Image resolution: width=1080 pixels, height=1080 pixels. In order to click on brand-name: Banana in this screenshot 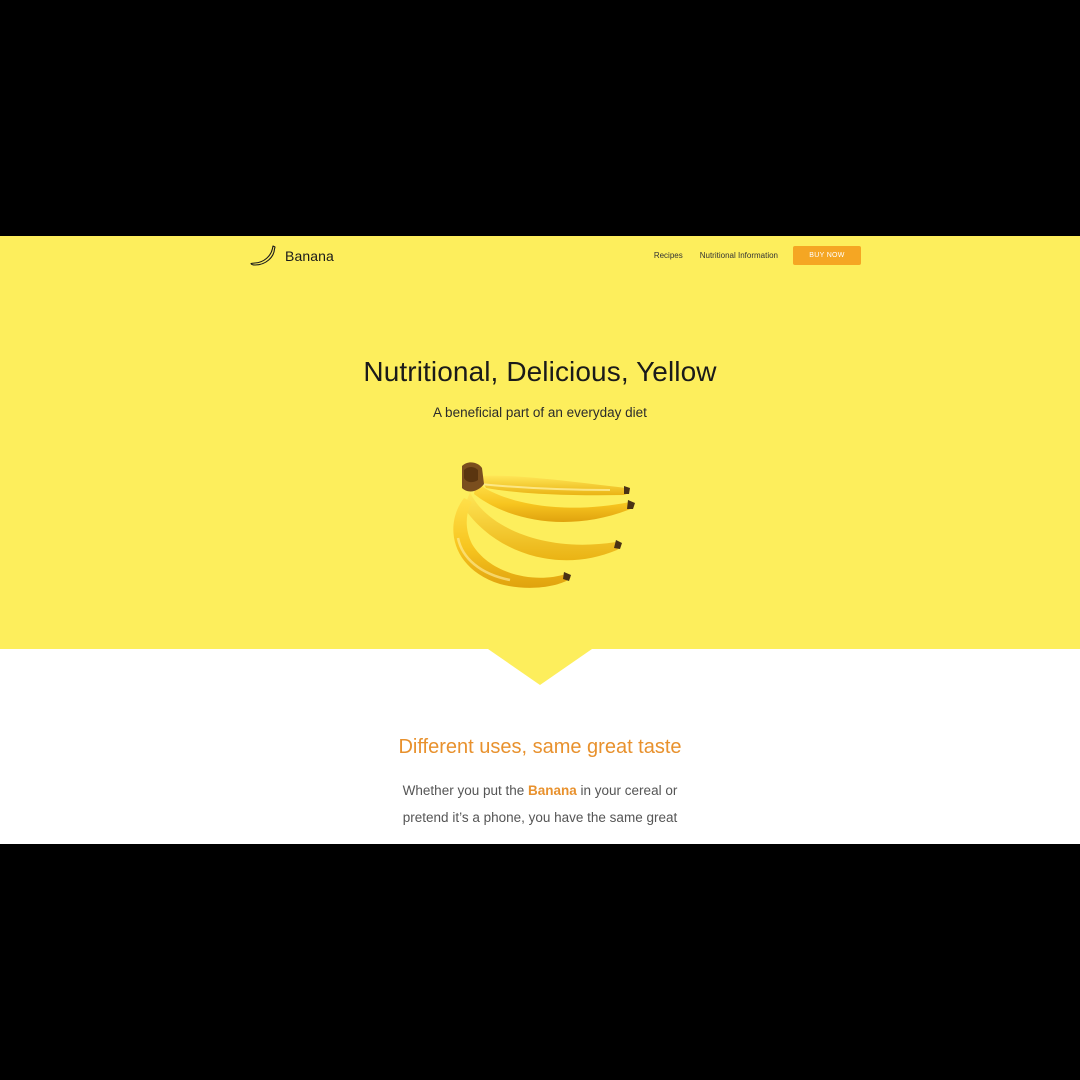, I will do `click(309, 256)`.